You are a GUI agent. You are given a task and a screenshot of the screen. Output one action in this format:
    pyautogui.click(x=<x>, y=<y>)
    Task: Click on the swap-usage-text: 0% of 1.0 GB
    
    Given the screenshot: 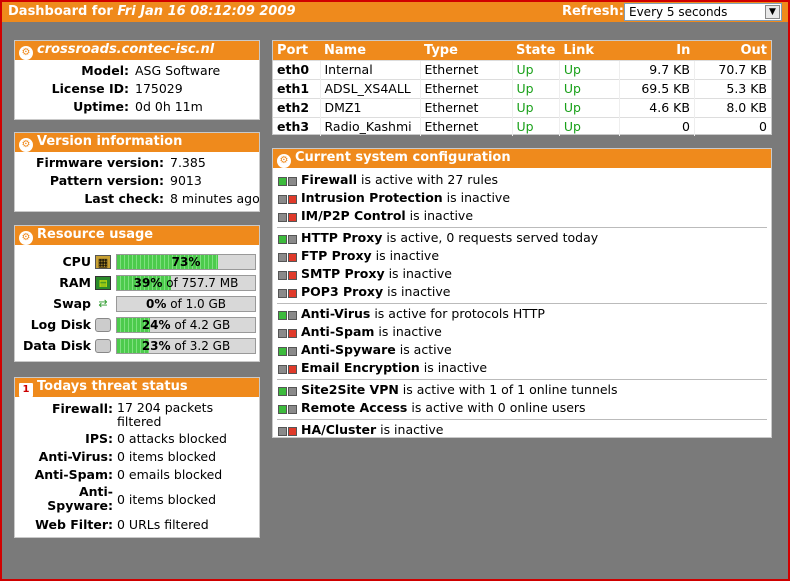 What is the action you would take?
    pyautogui.click(x=186, y=304)
    